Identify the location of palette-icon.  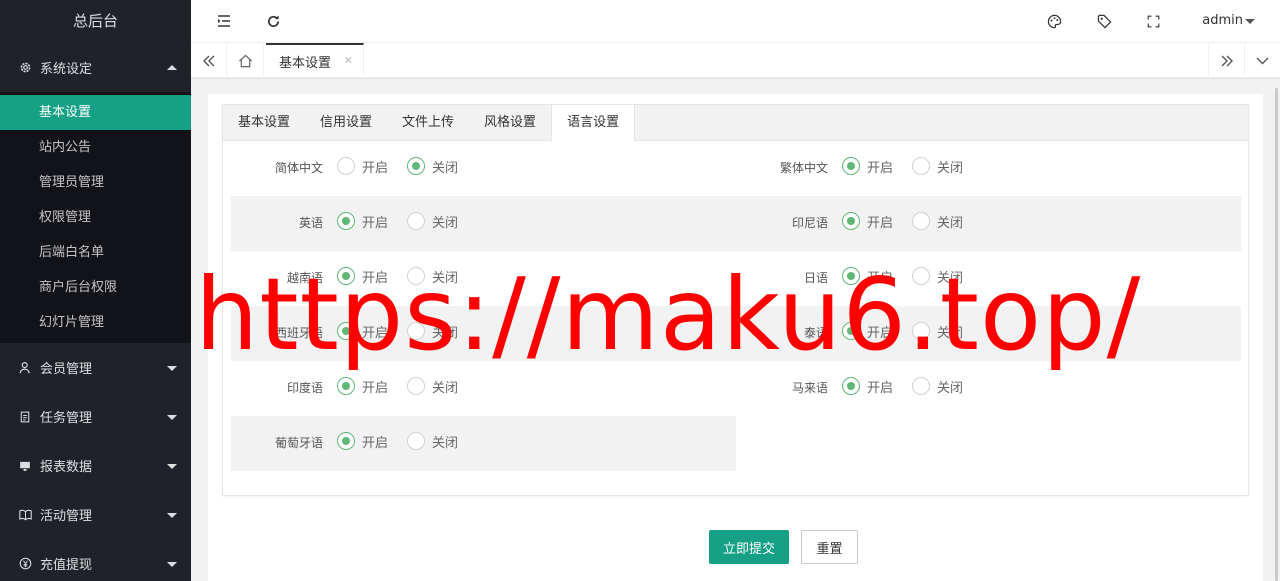
(1054, 21).